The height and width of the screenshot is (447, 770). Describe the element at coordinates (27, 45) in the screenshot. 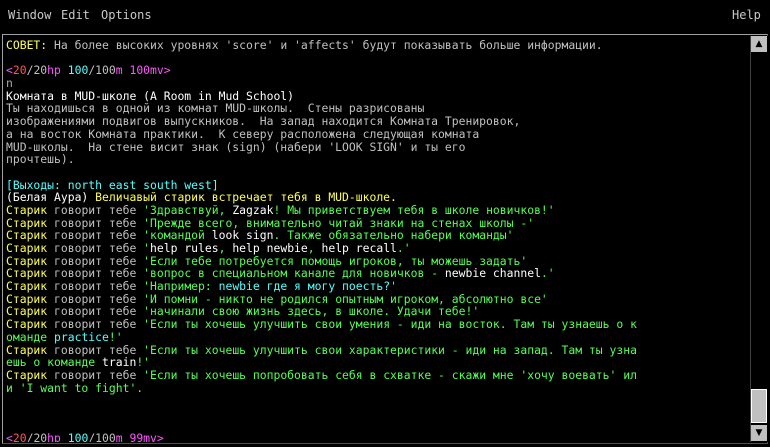

I see `terminal-text: СОВЕТ:` at that location.